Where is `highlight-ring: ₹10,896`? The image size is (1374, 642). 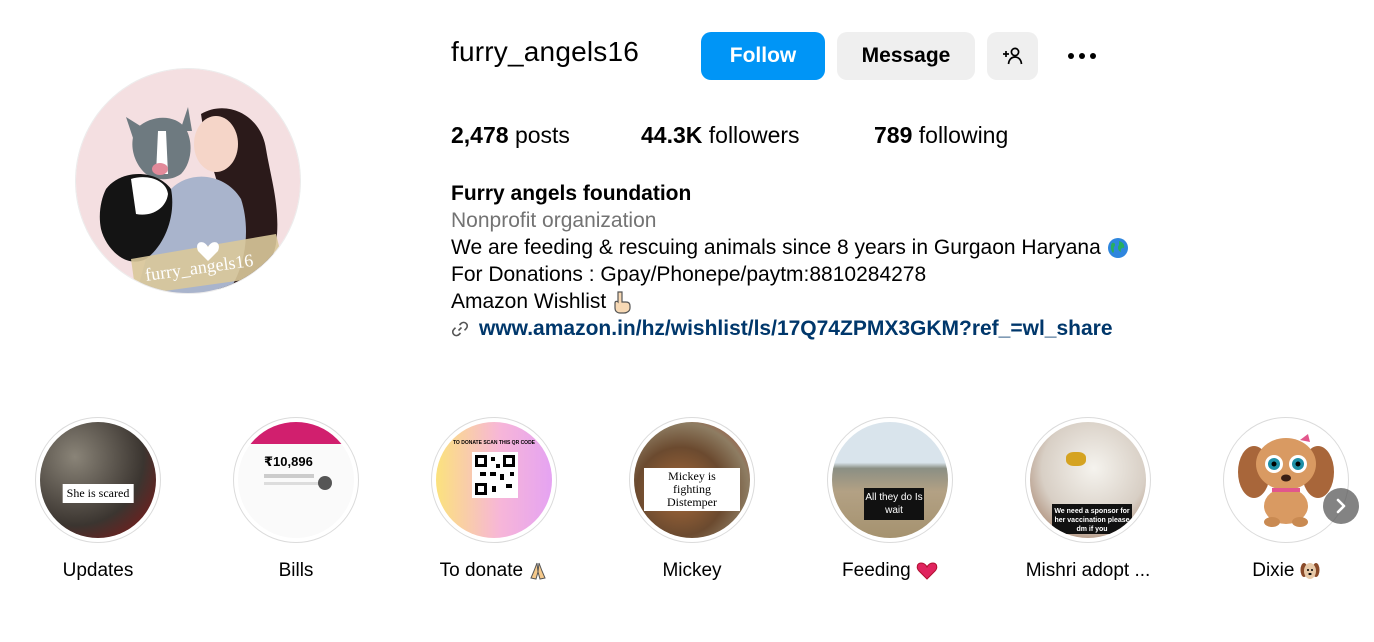
highlight-ring: ₹10,896 is located at coordinates (296, 480).